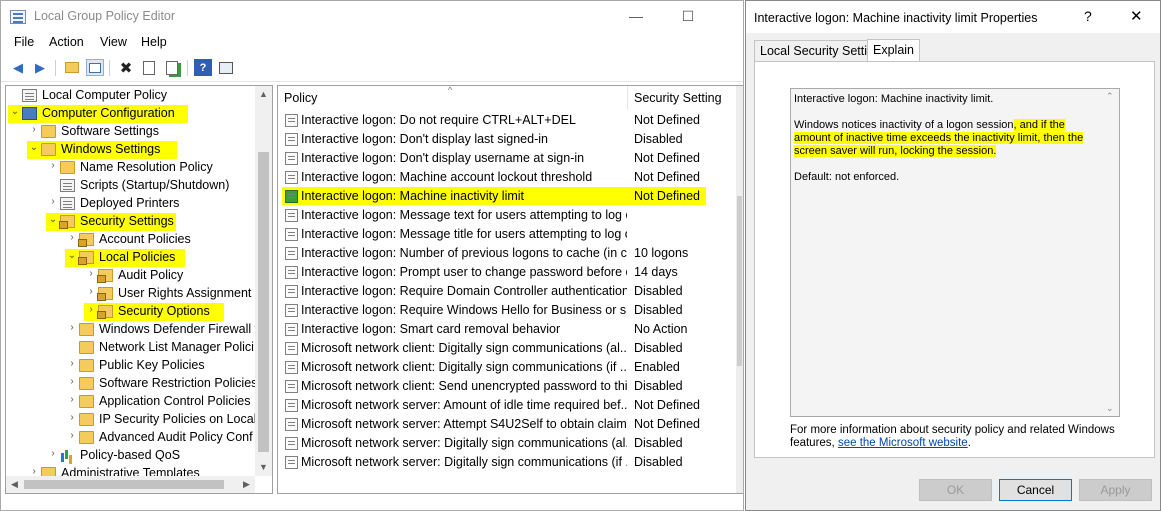  What do you see at coordinates (24, 42) in the screenshot?
I see `menu-file: File` at bounding box center [24, 42].